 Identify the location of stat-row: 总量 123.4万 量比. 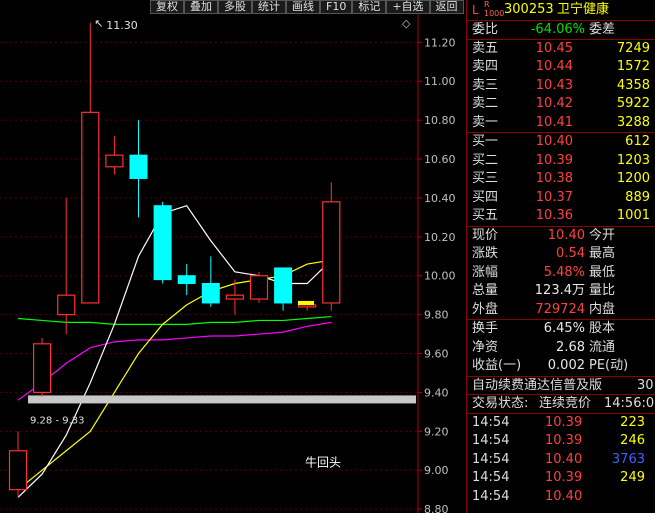
(561, 291).